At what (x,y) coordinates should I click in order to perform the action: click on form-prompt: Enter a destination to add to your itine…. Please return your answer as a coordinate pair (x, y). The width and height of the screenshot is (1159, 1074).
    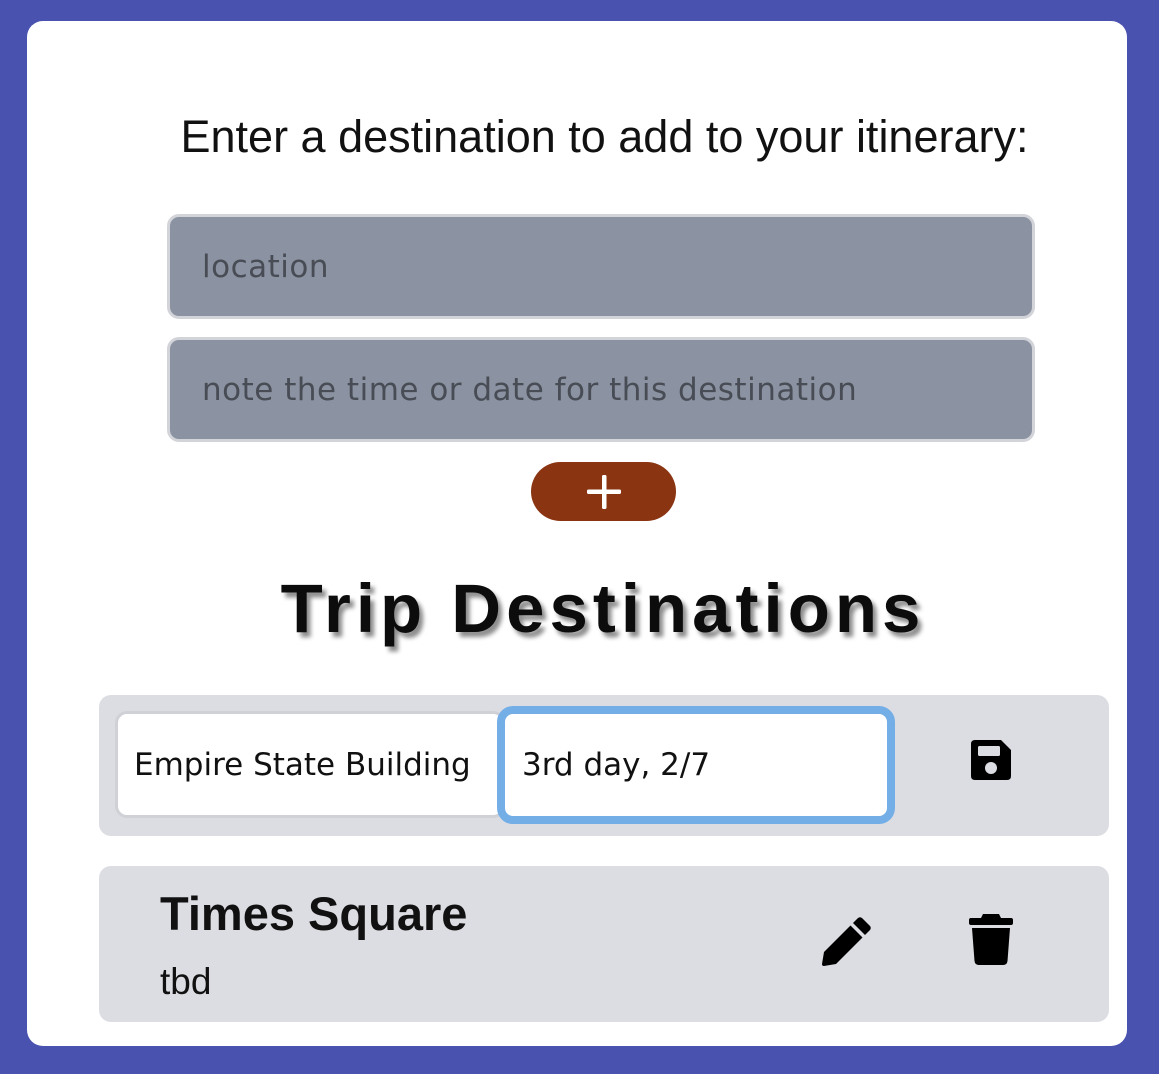
    Looking at the image, I should click on (604, 136).